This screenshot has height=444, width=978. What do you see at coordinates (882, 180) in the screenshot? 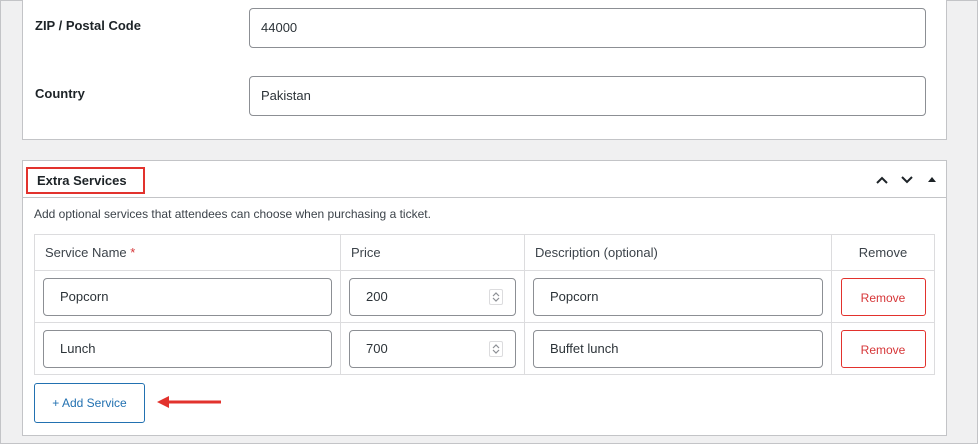
I see `chevron-up-icon` at bounding box center [882, 180].